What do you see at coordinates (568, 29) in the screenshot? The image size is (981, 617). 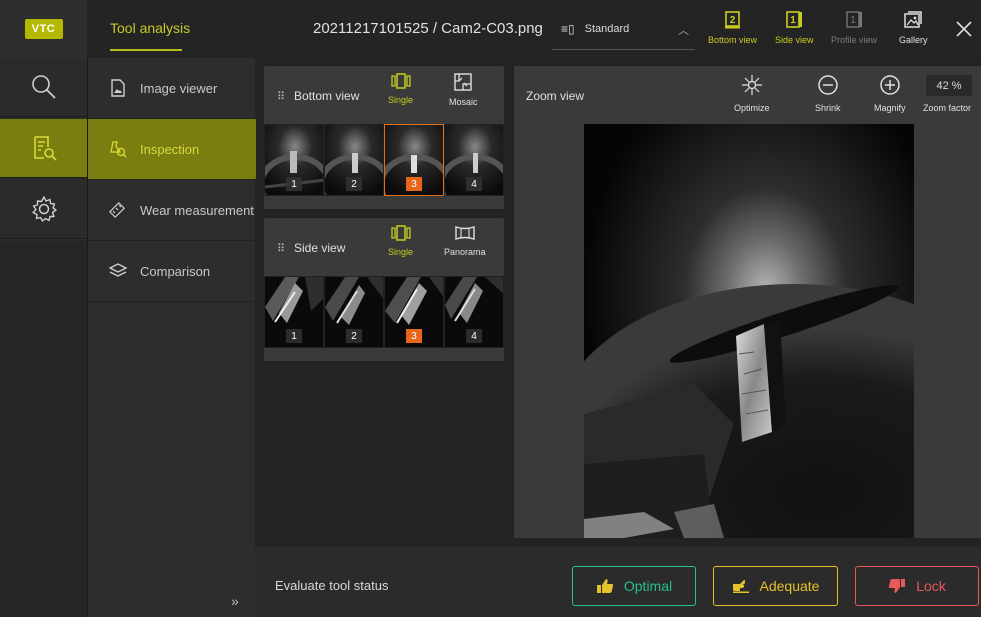 I see `layout-icon: ≡▯` at bounding box center [568, 29].